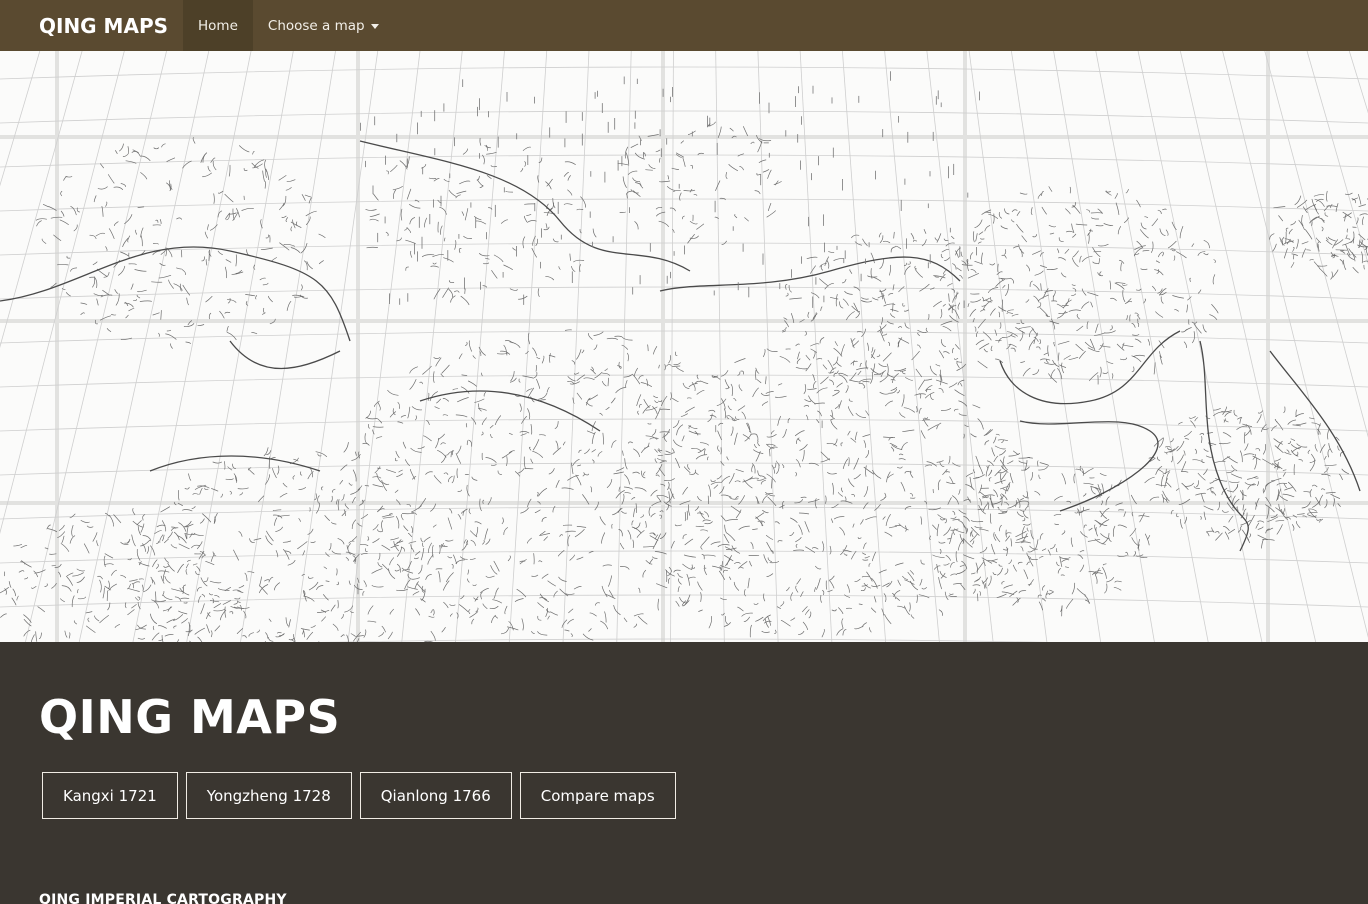  I want to click on kangxi-1721-button: Kangxi 1721, so click(110, 795).